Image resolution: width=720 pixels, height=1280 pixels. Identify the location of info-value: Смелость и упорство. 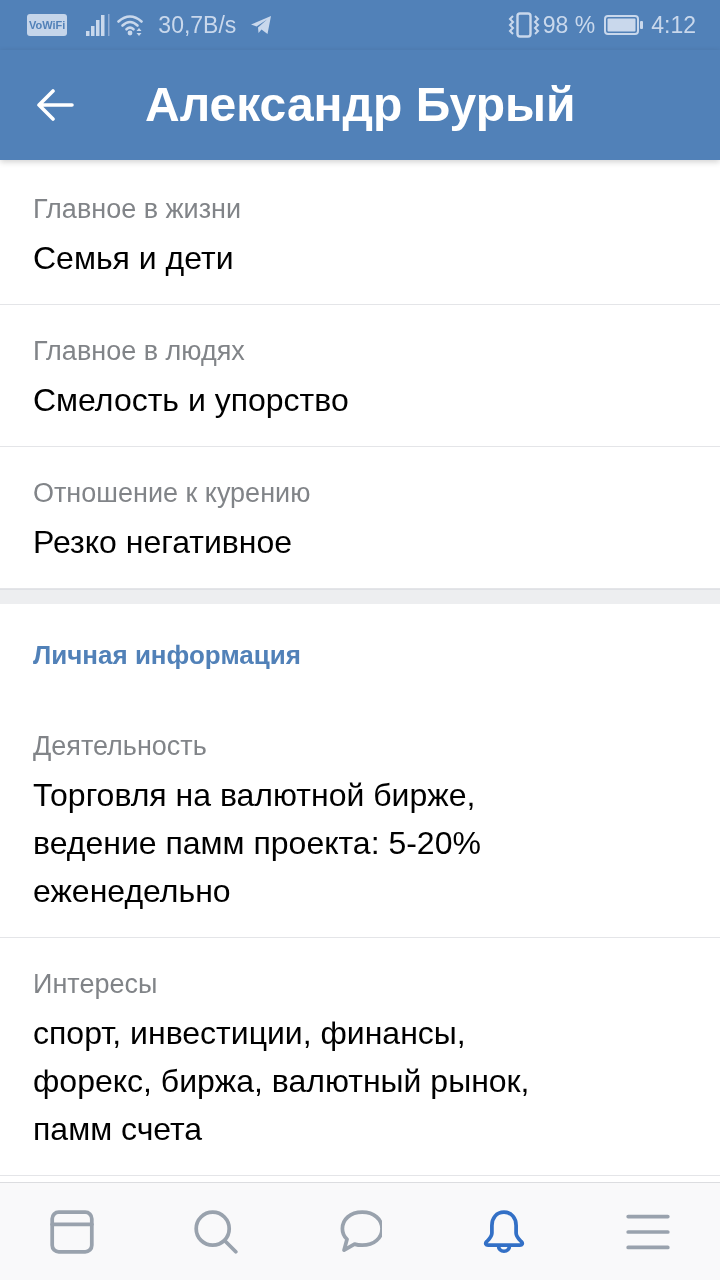
(191, 400).